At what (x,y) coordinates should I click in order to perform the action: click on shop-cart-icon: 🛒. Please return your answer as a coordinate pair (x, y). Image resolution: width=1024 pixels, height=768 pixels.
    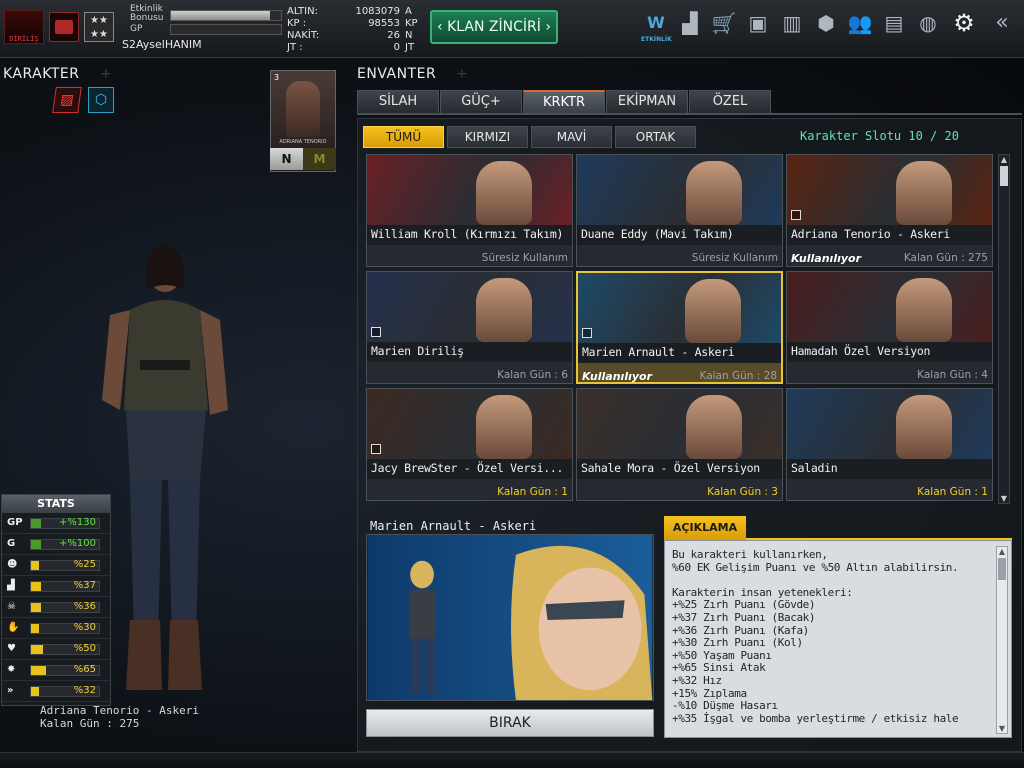
    Looking at the image, I should click on (724, 23).